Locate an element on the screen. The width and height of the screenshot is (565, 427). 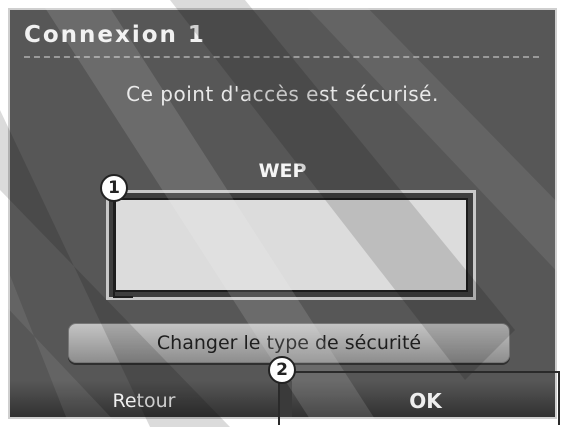
callout-2-bracket is located at coordinates (419, 398).